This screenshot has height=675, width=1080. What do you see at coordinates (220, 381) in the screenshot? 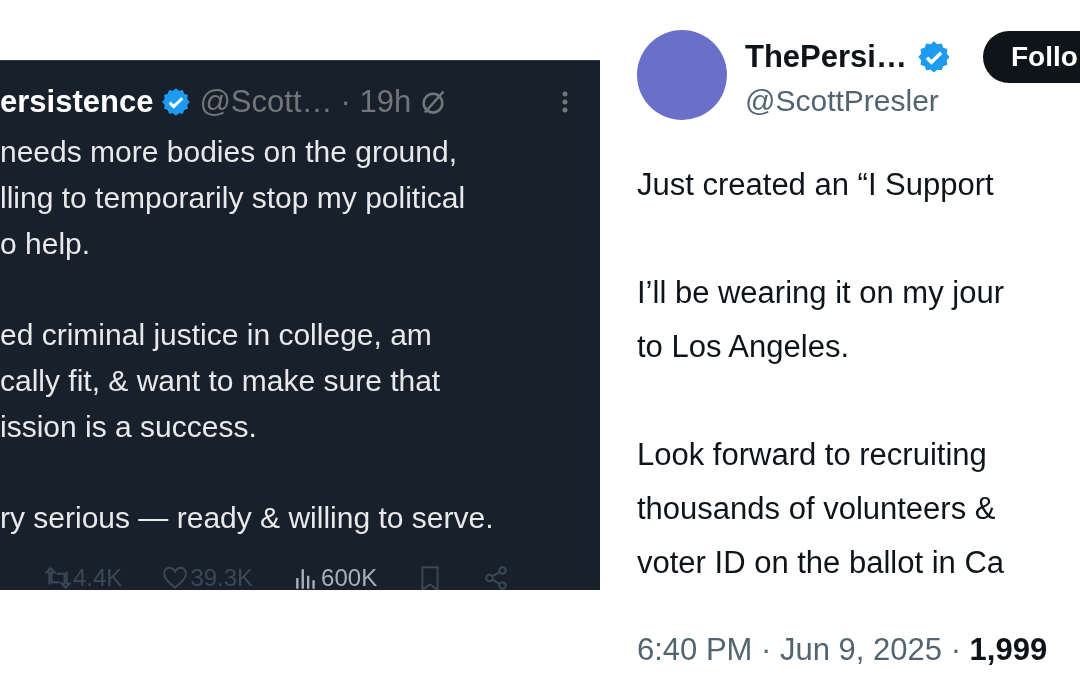
I see `post-text-line: cally fit, & want to make sure that` at bounding box center [220, 381].